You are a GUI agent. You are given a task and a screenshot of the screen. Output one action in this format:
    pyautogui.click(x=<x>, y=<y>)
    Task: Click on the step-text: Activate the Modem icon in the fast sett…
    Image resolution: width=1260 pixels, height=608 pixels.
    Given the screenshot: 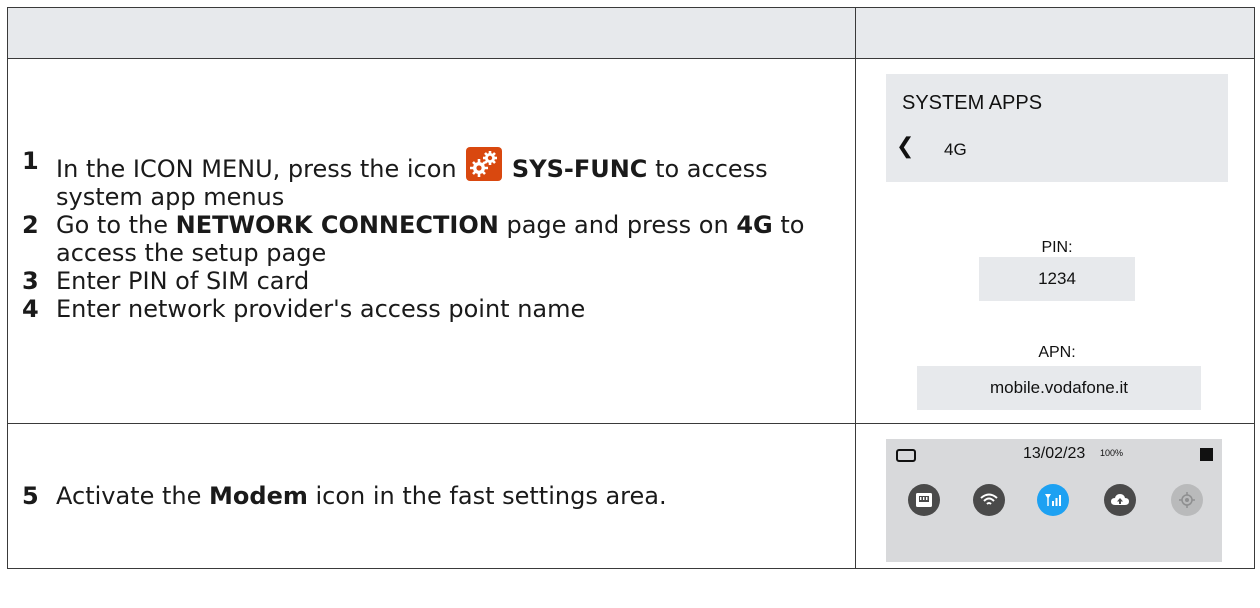 What is the action you would take?
    pyautogui.click(x=455, y=496)
    